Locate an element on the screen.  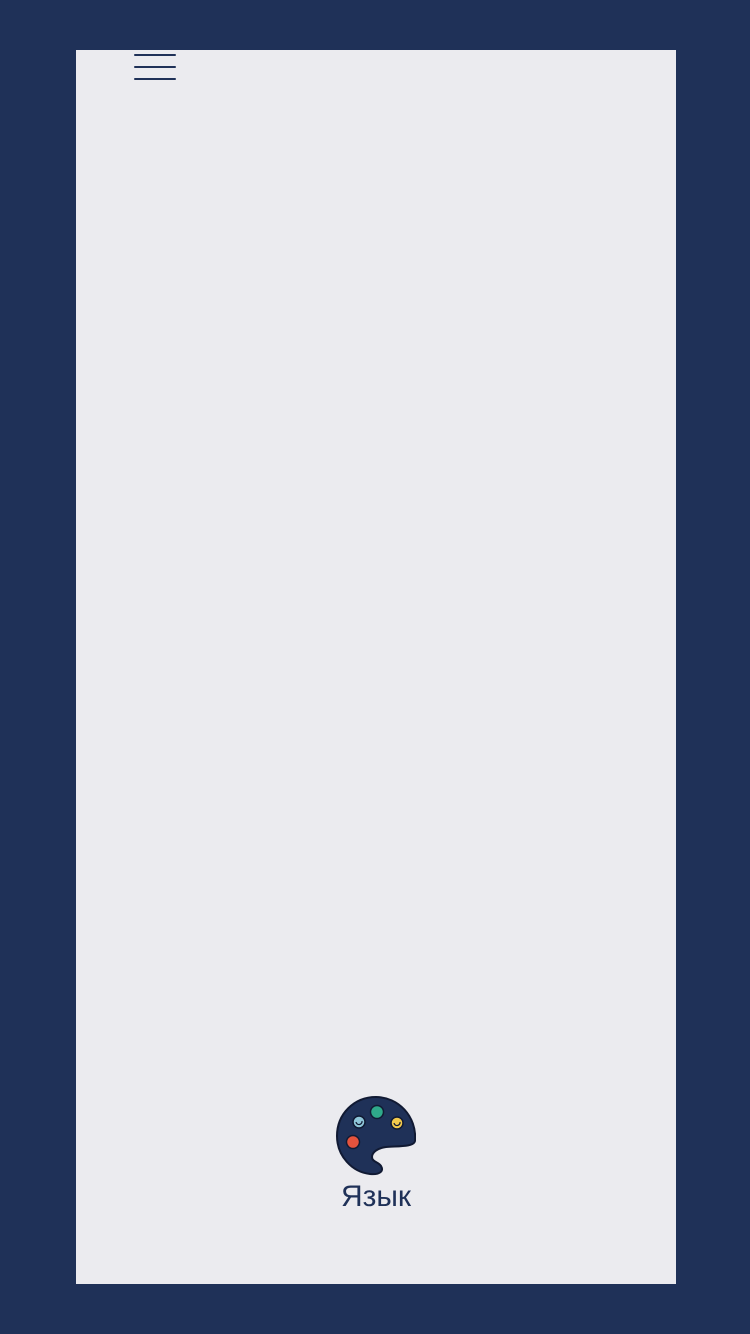
palette-icon is located at coordinates (376, 1136).